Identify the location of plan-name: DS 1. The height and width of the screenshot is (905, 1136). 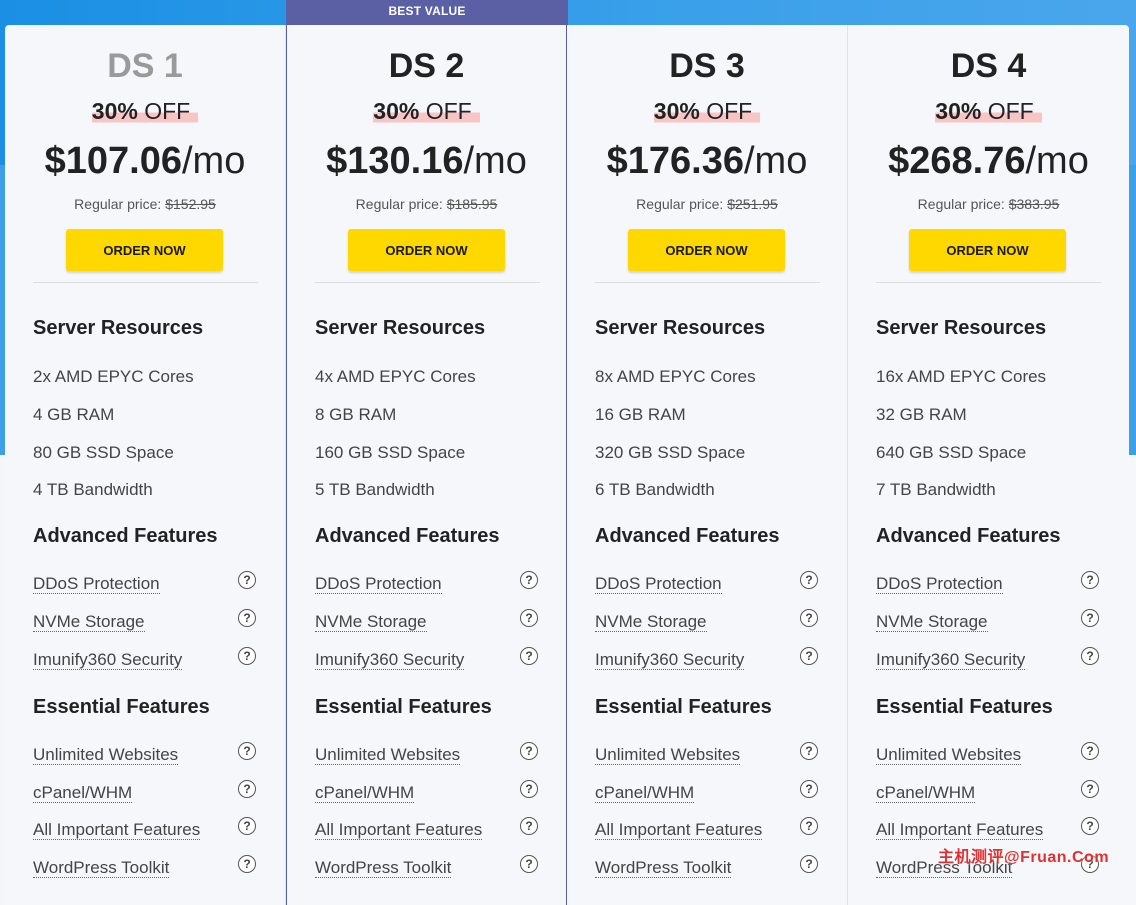
(145, 66).